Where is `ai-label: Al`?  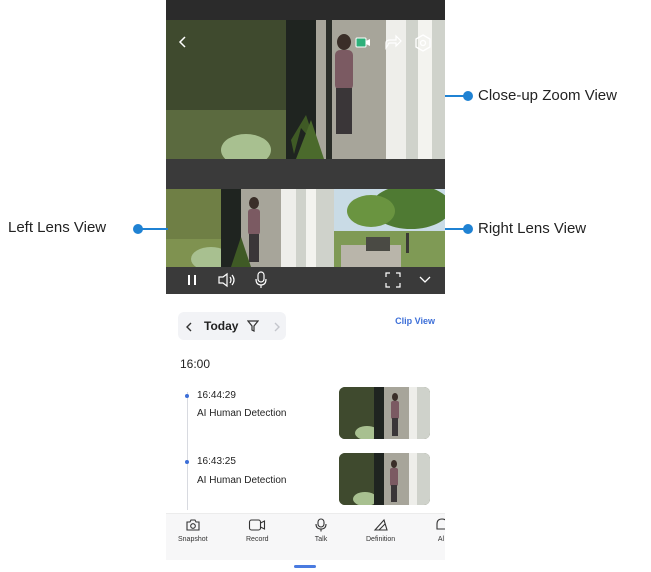 ai-label: Al is located at coordinates (441, 539).